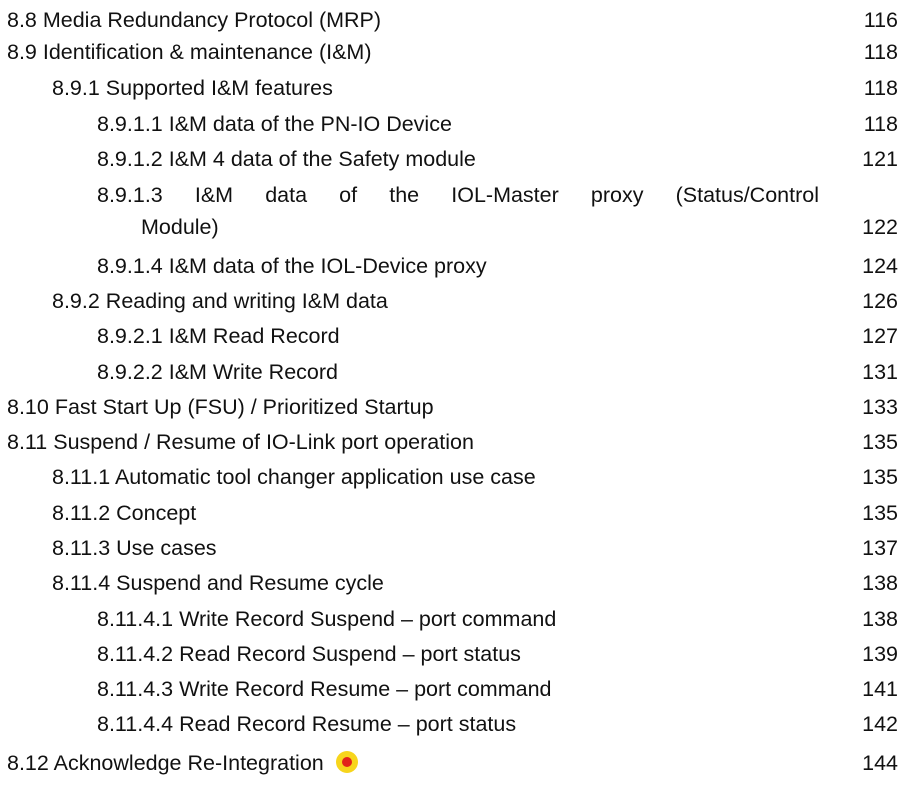  I want to click on toc-entry-page: 141, so click(880, 689).